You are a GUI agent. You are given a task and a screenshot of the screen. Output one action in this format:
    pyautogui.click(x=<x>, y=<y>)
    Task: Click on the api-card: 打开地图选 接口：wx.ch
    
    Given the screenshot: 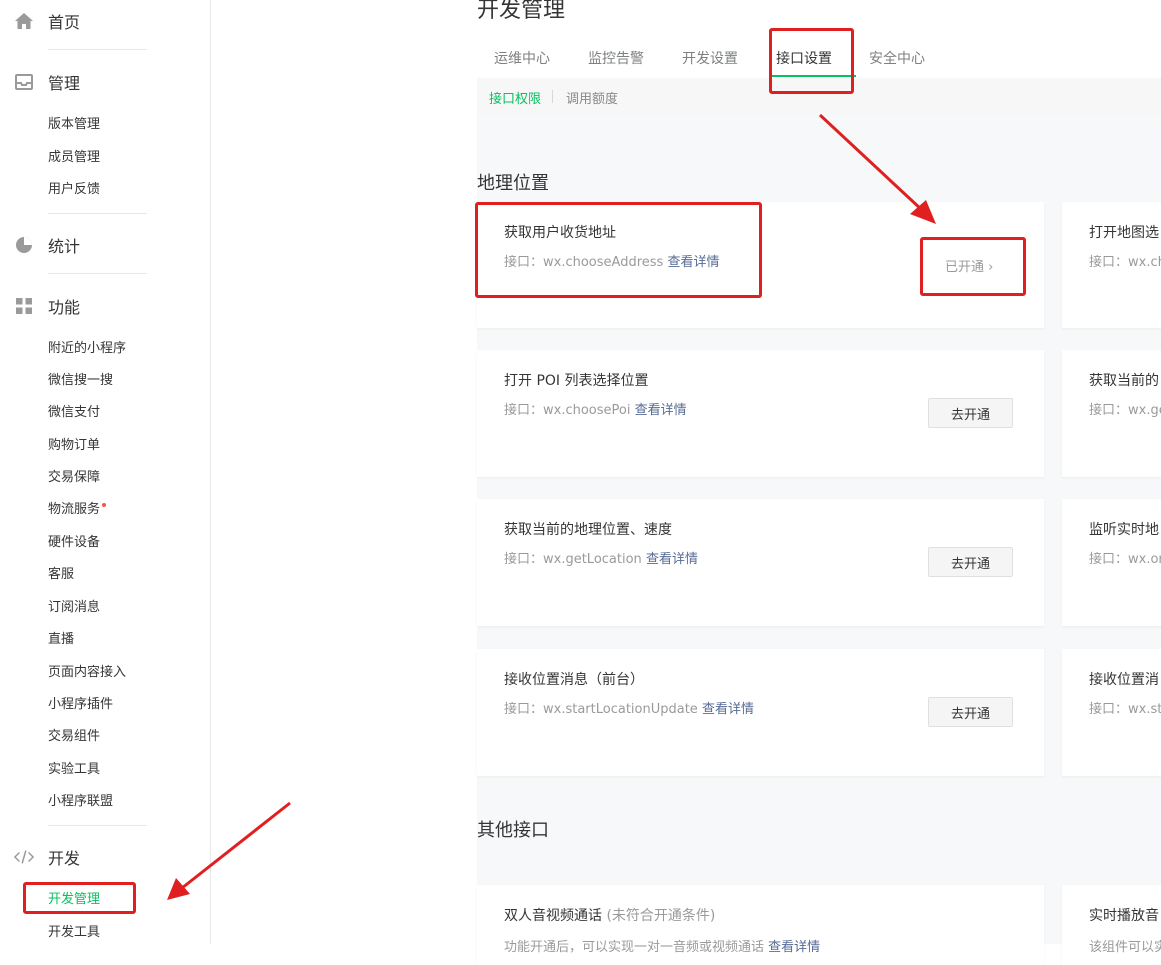 What is the action you would take?
    pyautogui.click(x=1111, y=265)
    